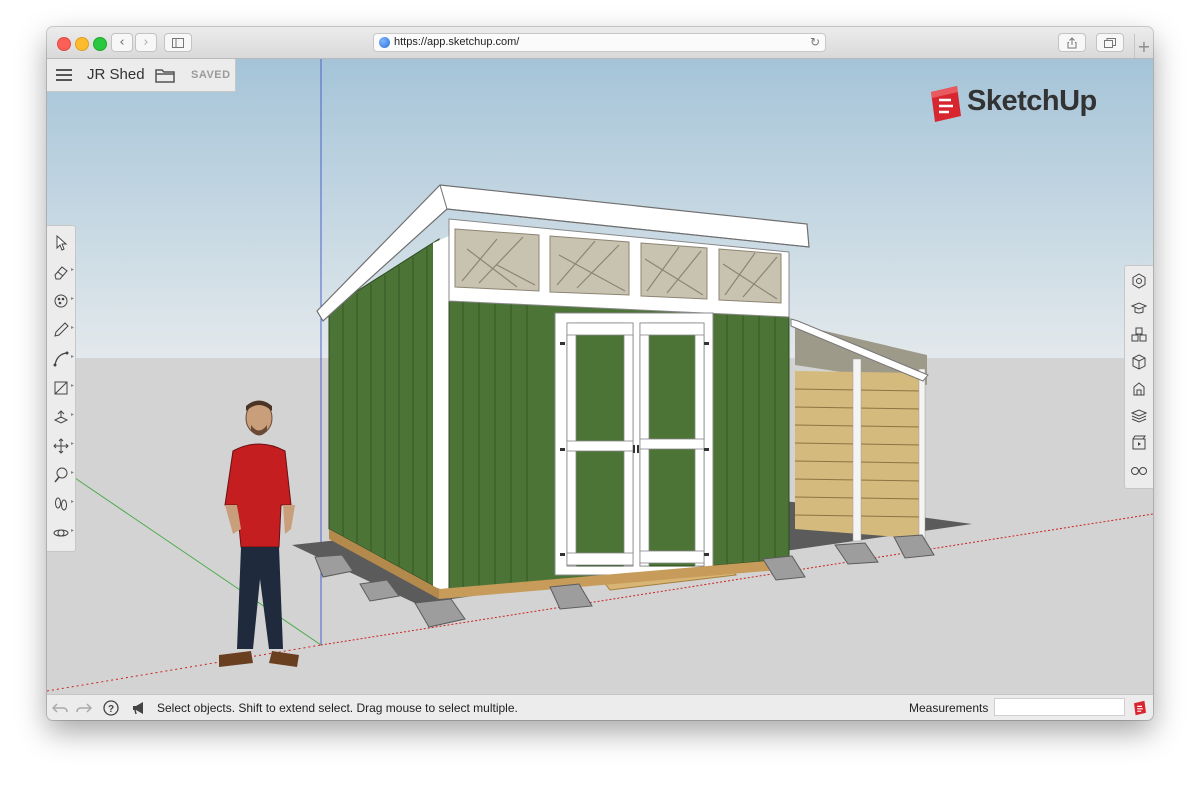  I want to click on shed-left-trim, so click(442, 413).